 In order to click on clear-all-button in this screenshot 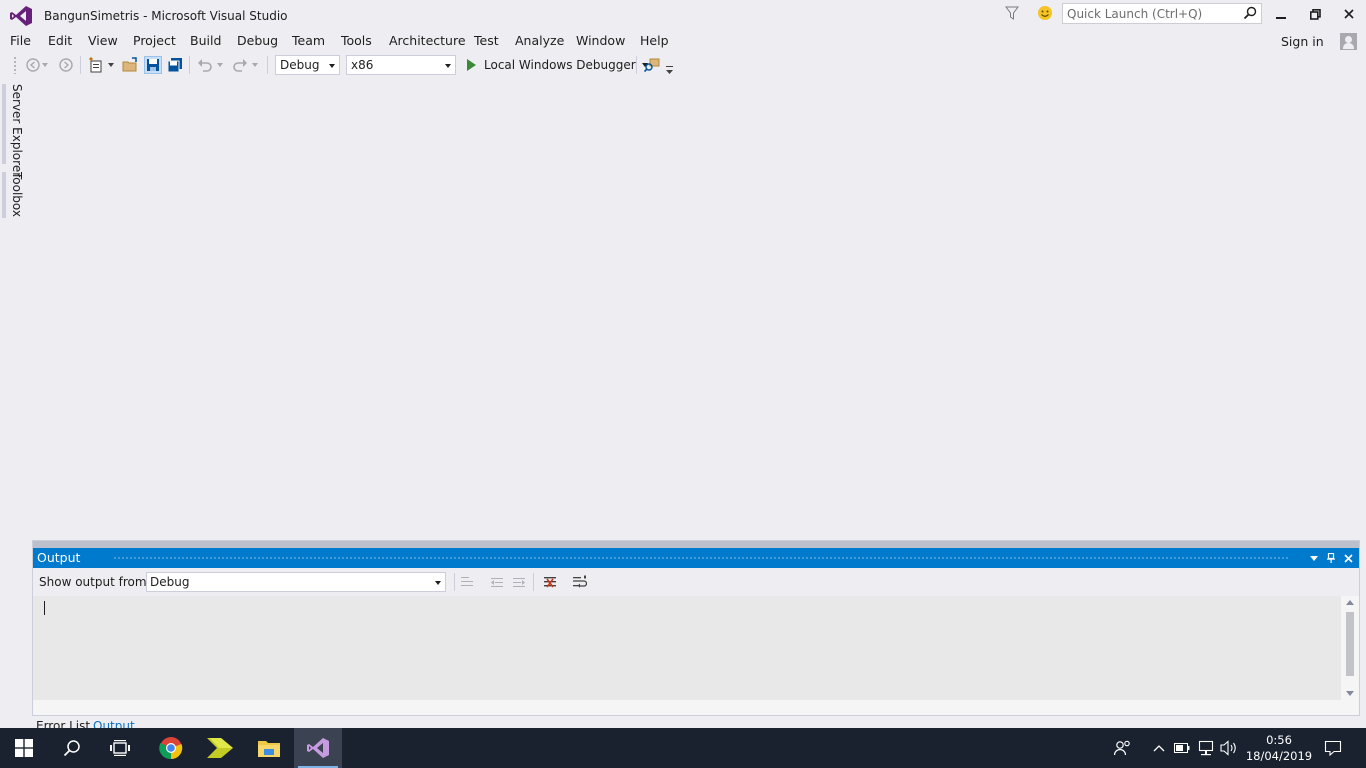, I will do `click(550, 582)`.